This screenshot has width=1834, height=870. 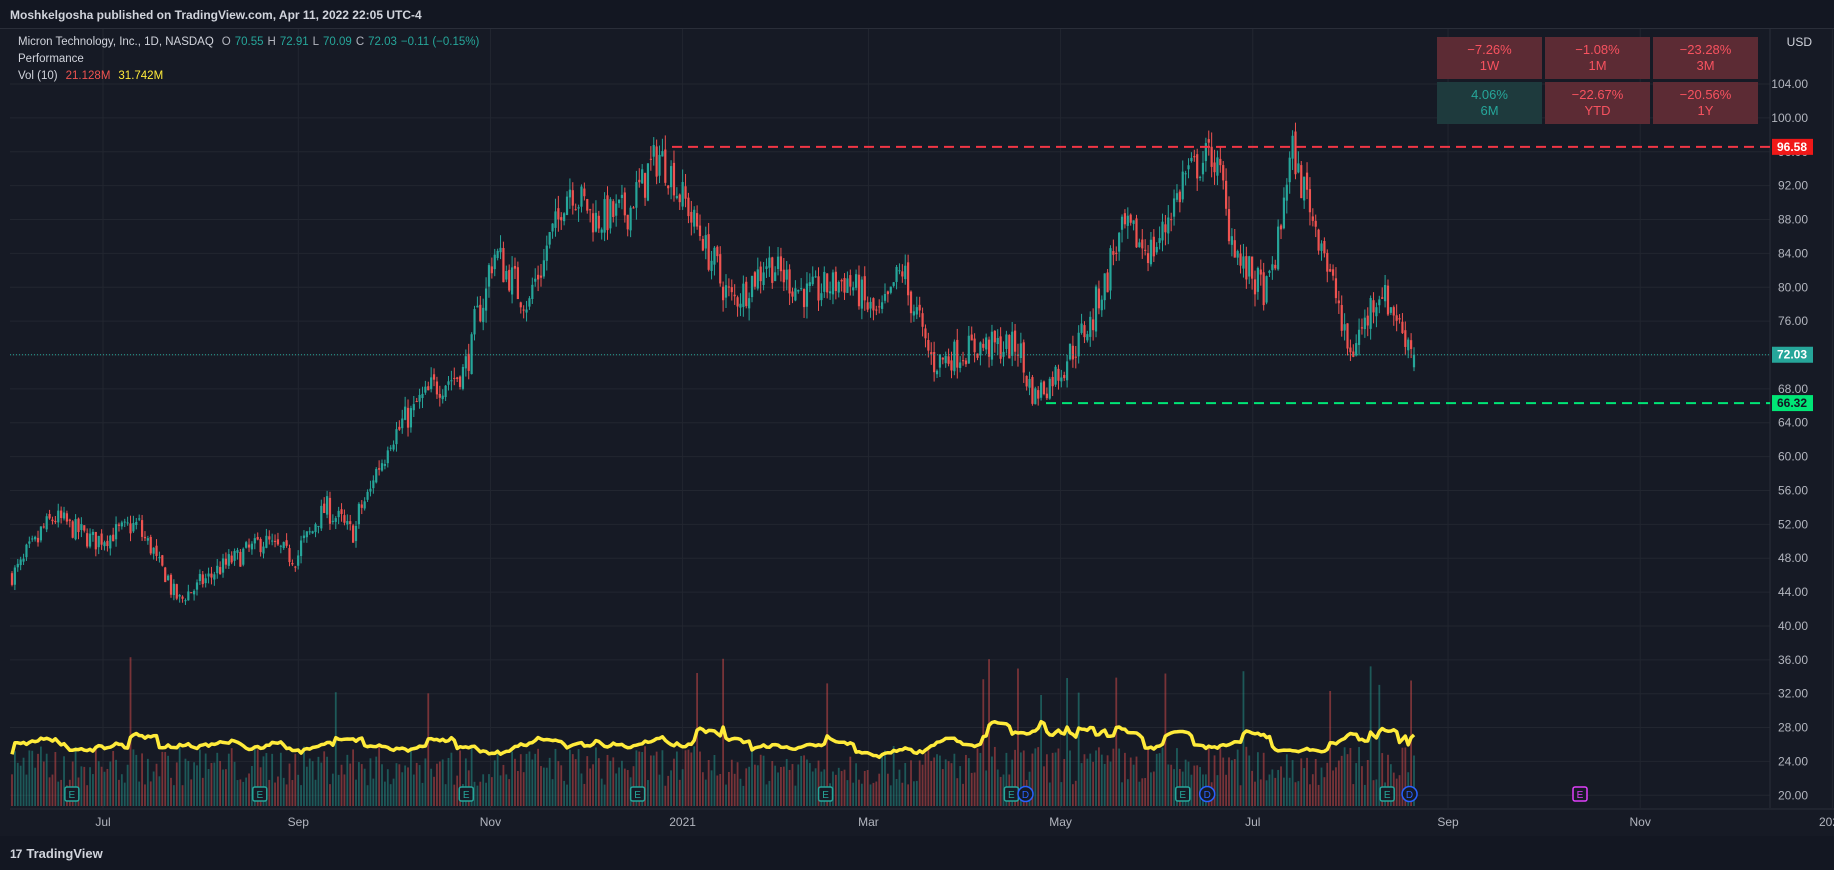 What do you see at coordinates (51, 59) in the screenshot?
I see `performance-label: Performance` at bounding box center [51, 59].